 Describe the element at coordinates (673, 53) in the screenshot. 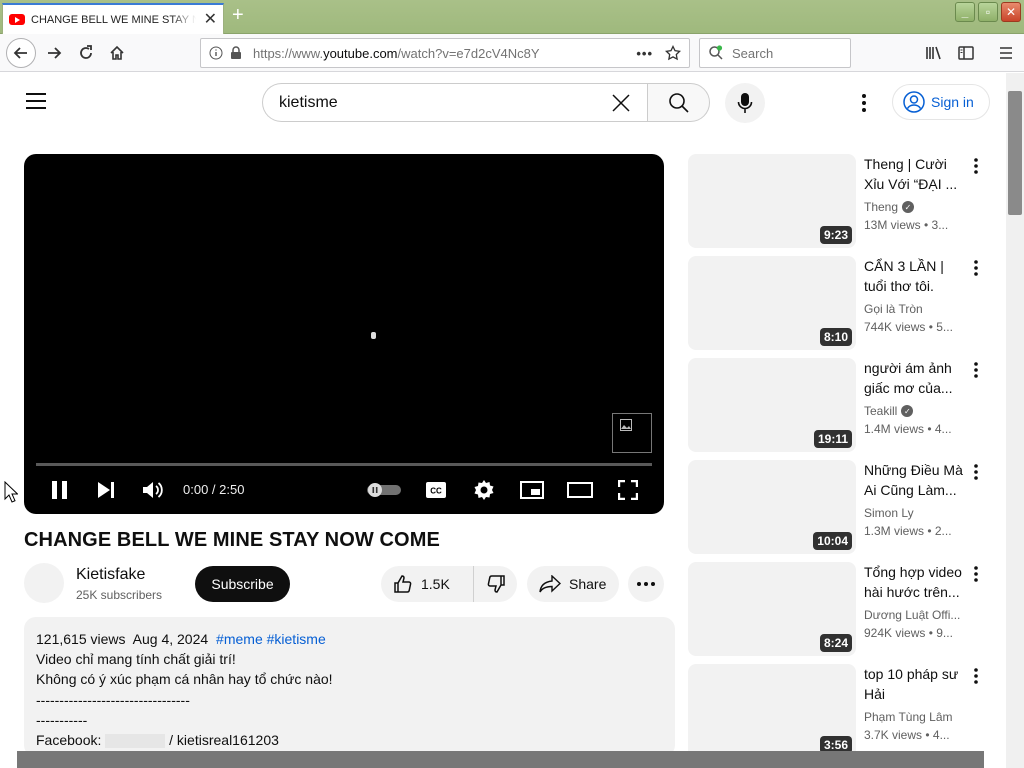

I see `bookmark-star-icon` at that location.